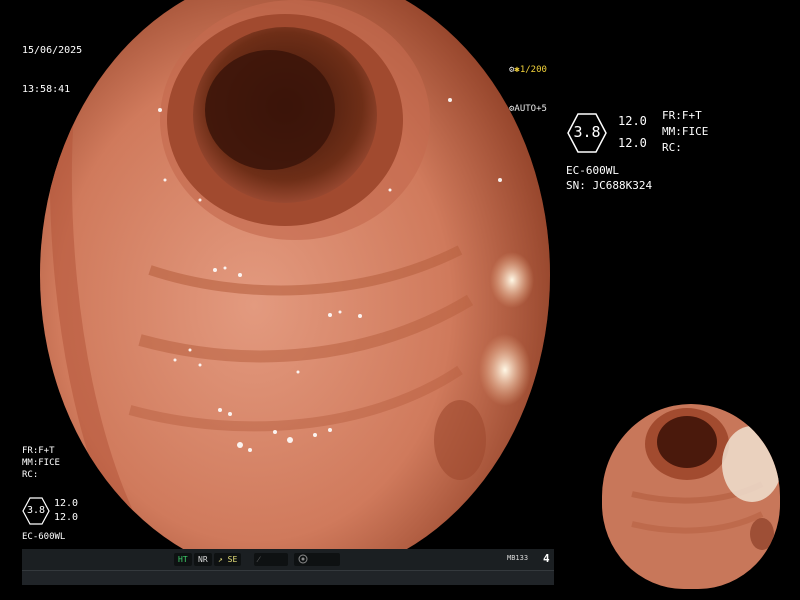 The image size is (800, 600). Describe the element at coordinates (528, 83) in the screenshot. I see `exposure-overlay: ⚙✱1/200 ⚙AUTO+5` at that location.